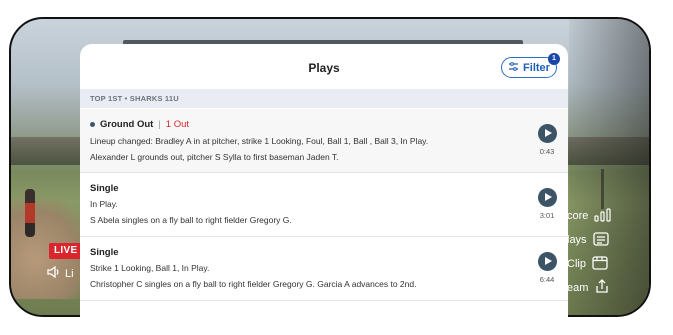 This screenshot has height=335, width=673. What do you see at coordinates (578, 288) in the screenshot?
I see `side-label: eam` at bounding box center [578, 288].